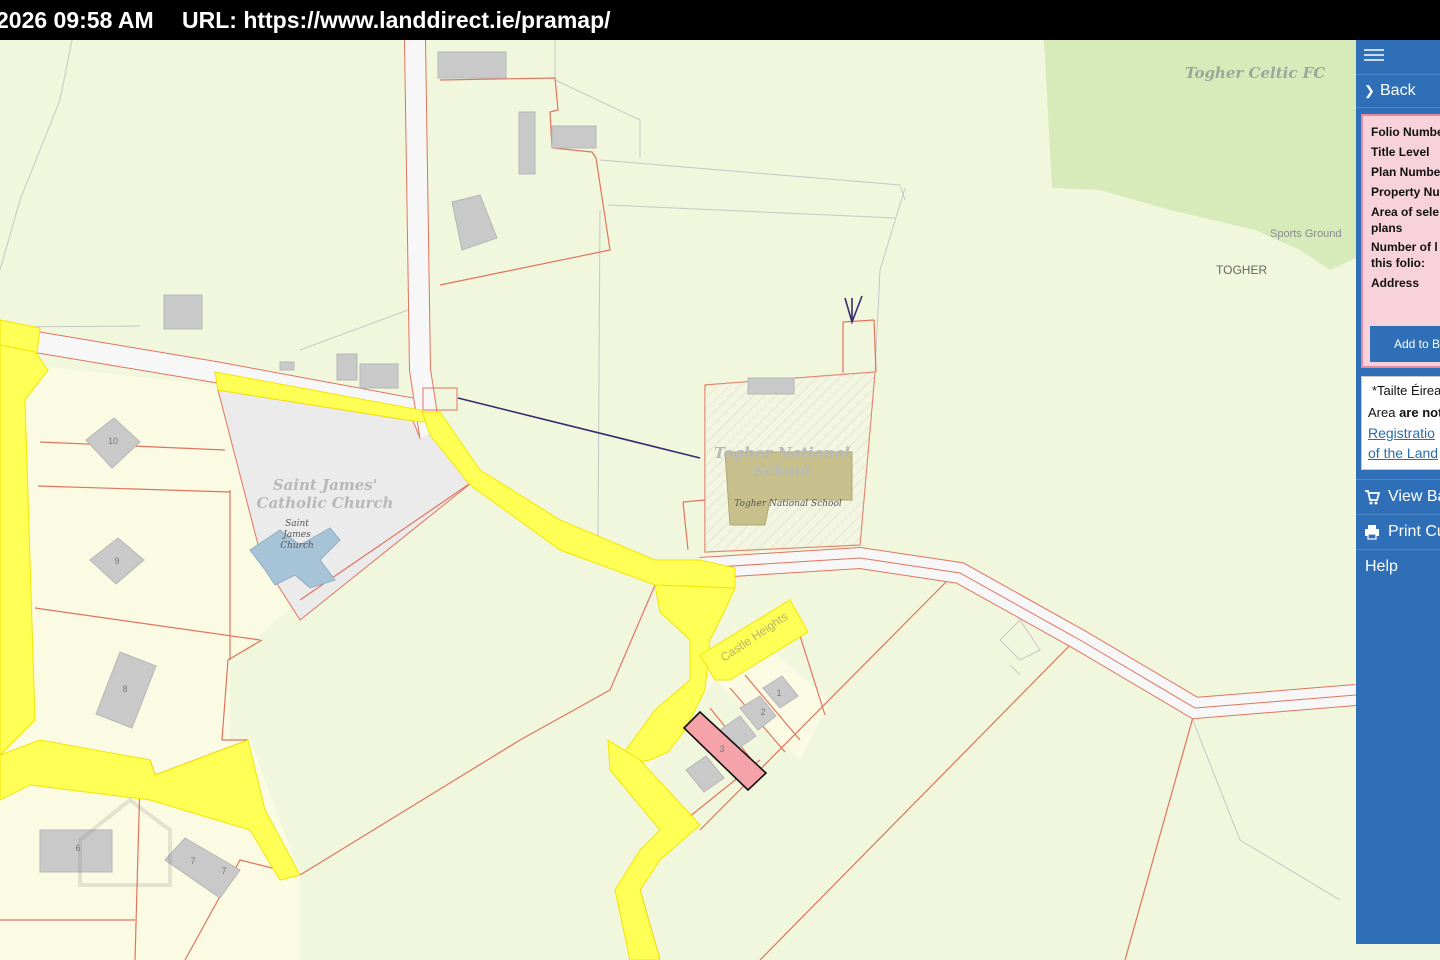 This screenshot has height=960, width=1440. Describe the element at coordinates (297, 524) in the screenshot. I see `label-church-small-1: Saint` at that location.